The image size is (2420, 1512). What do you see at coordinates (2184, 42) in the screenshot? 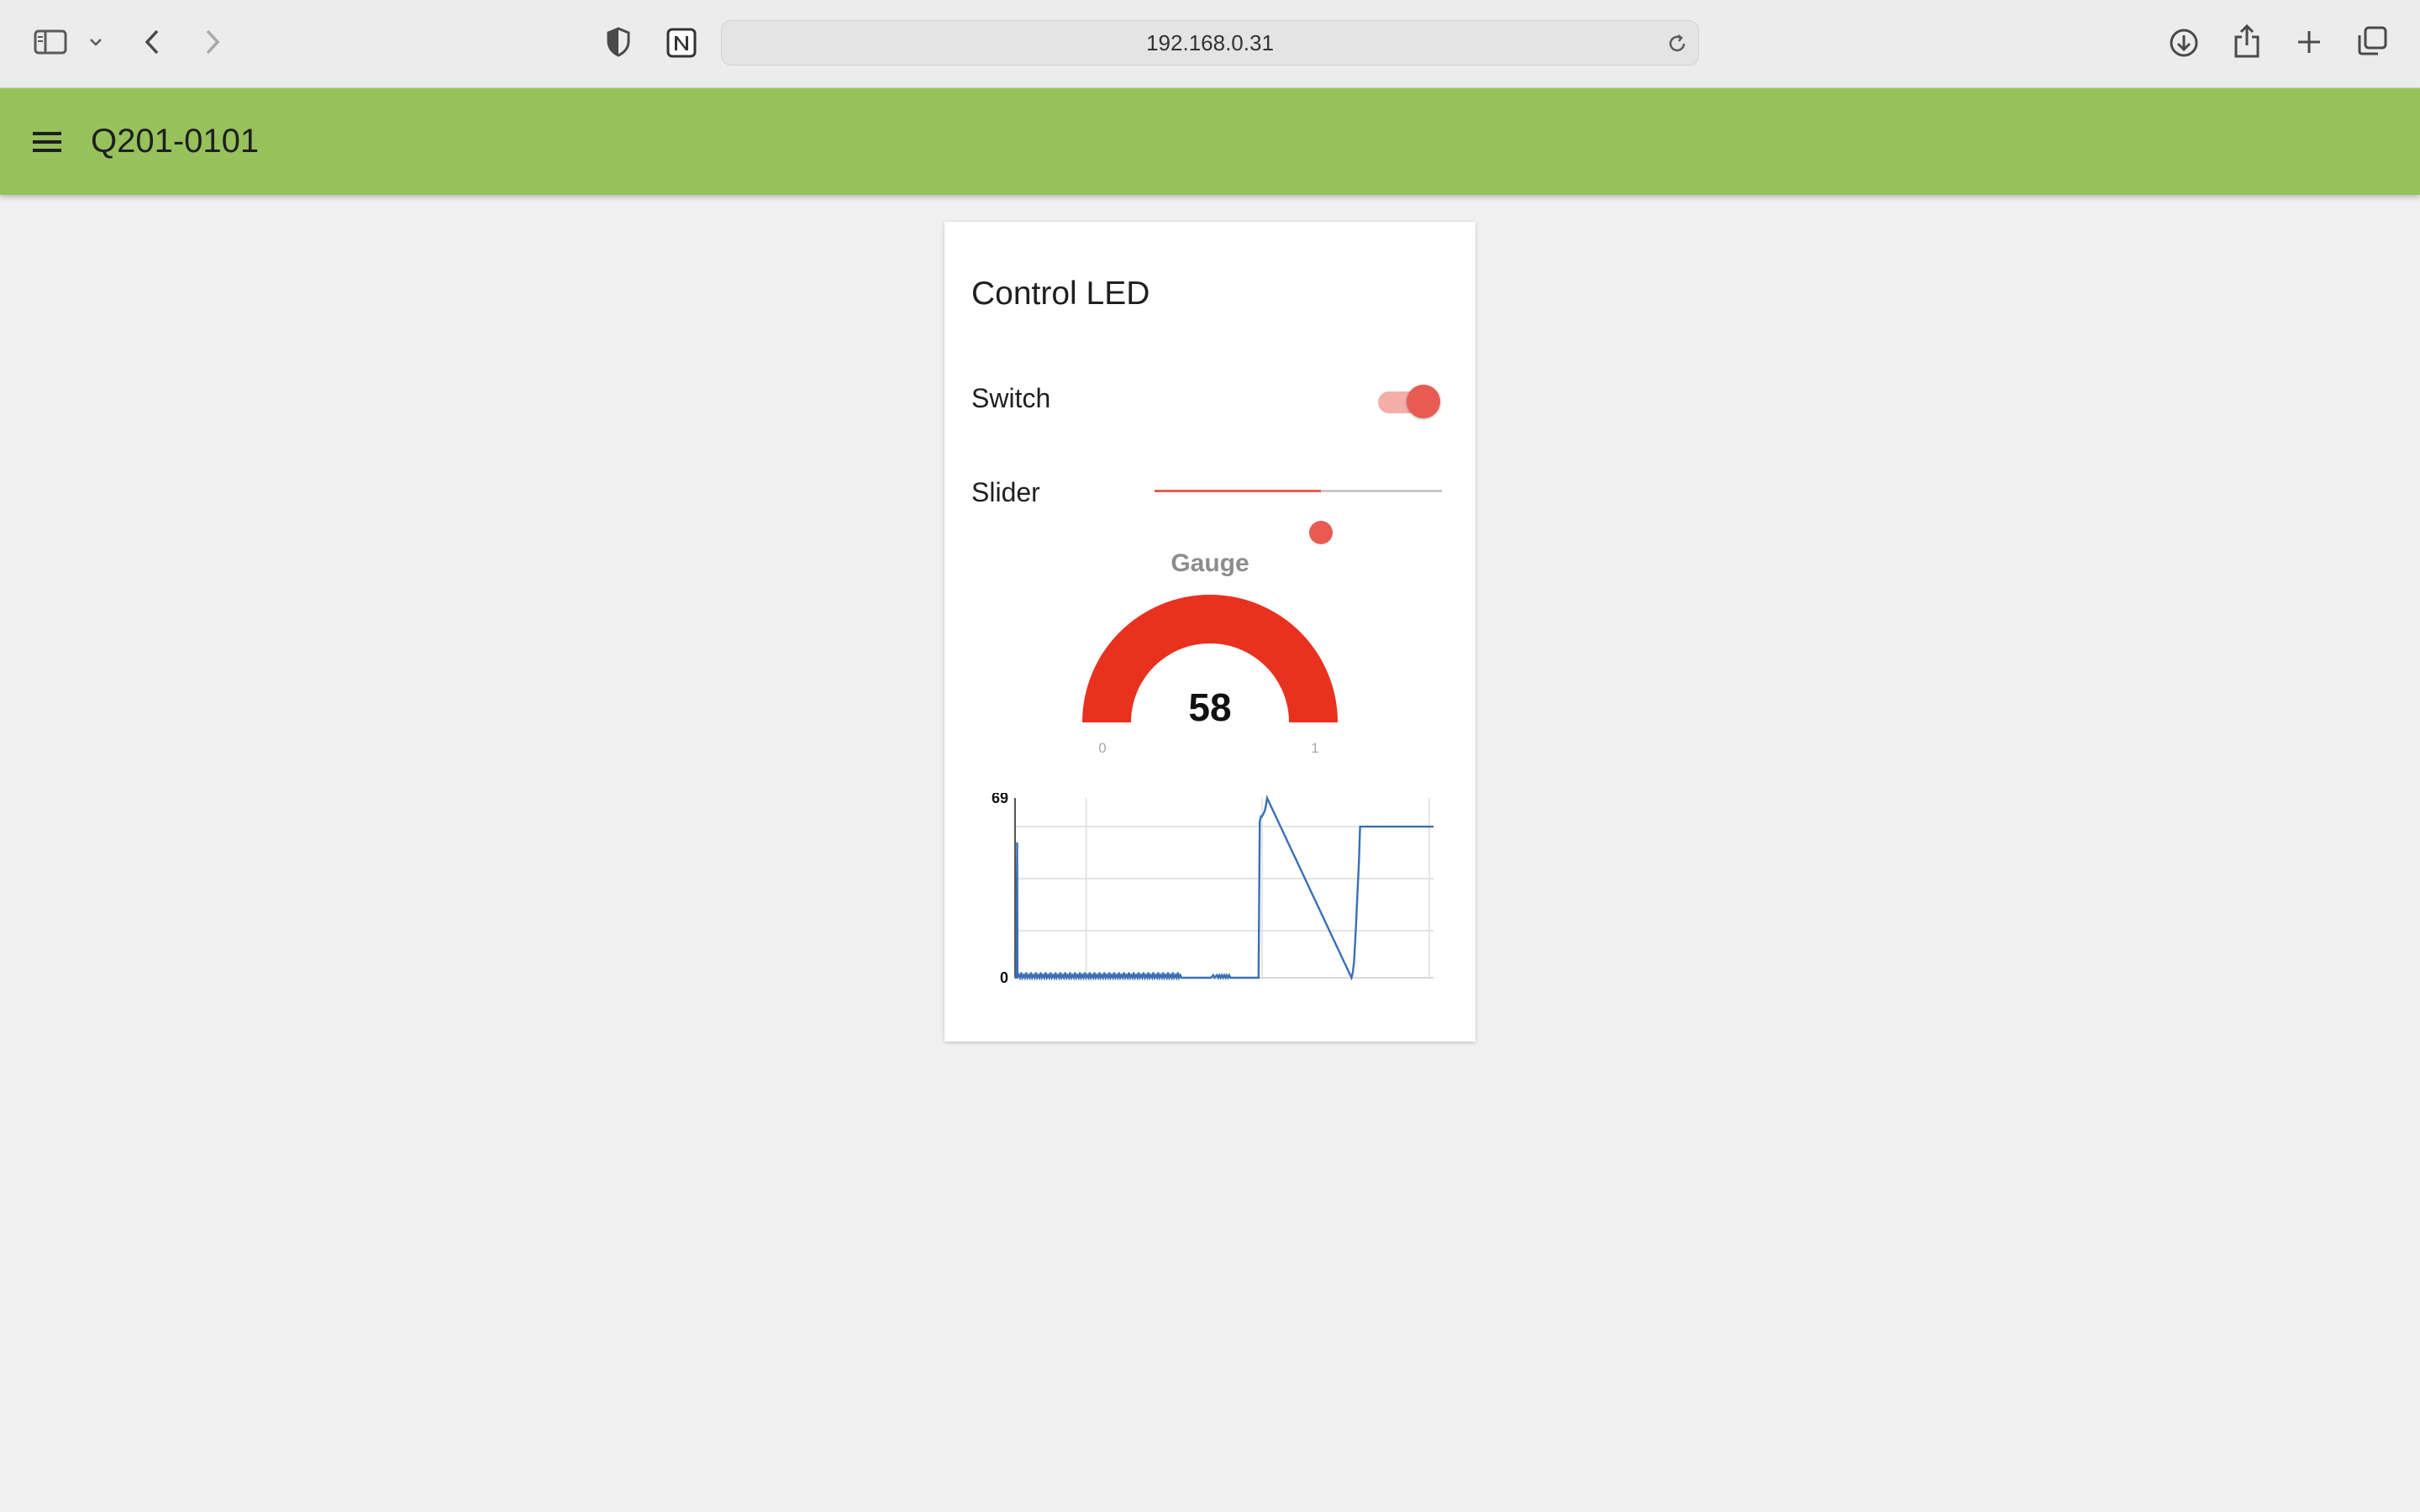
I see `downloads-icon` at bounding box center [2184, 42].